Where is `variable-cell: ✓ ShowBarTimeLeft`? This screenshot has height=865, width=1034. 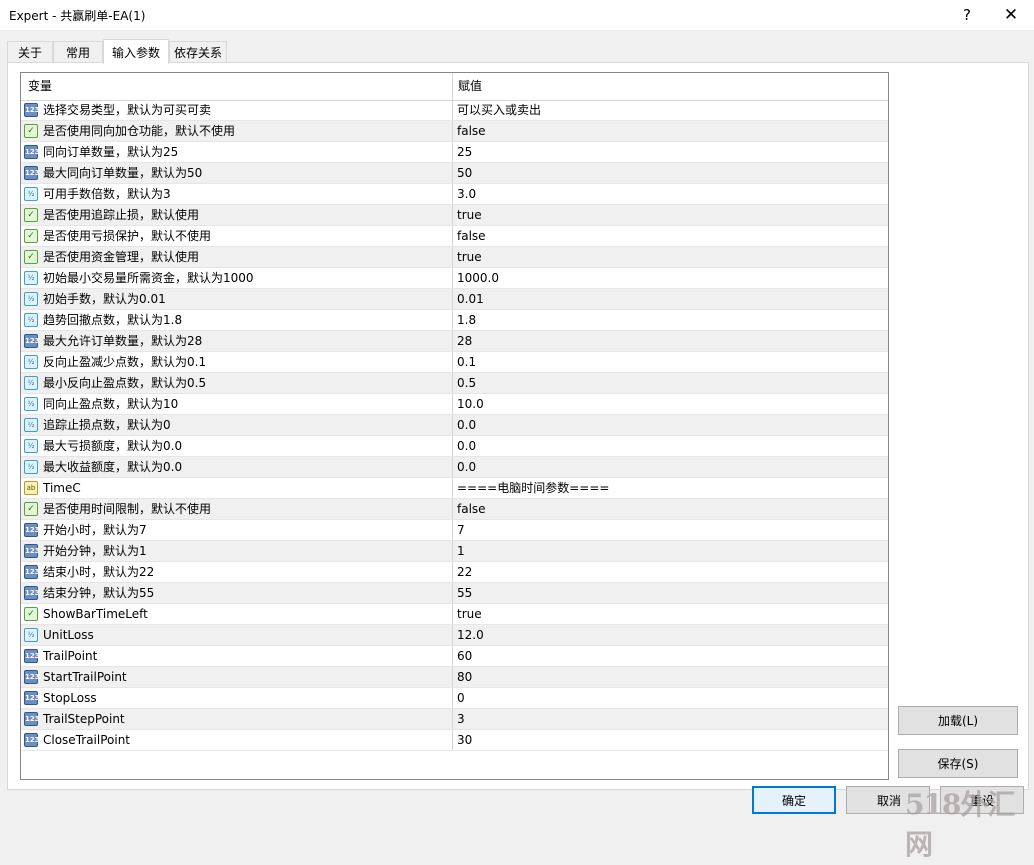 variable-cell: ✓ ShowBarTimeLeft is located at coordinates (237, 614).